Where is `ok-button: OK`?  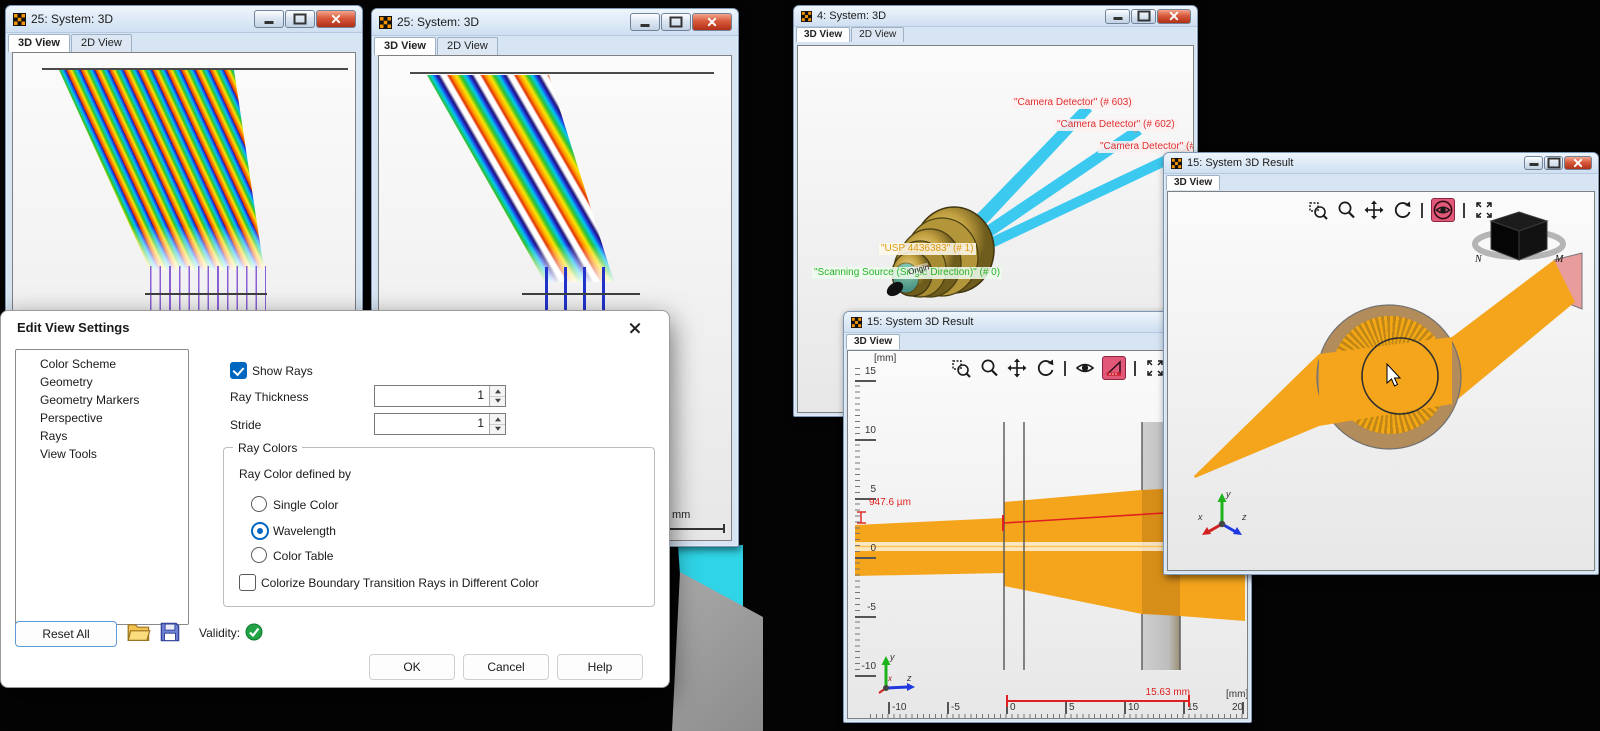
ok-button: OK is located at coordinates (412, 667).